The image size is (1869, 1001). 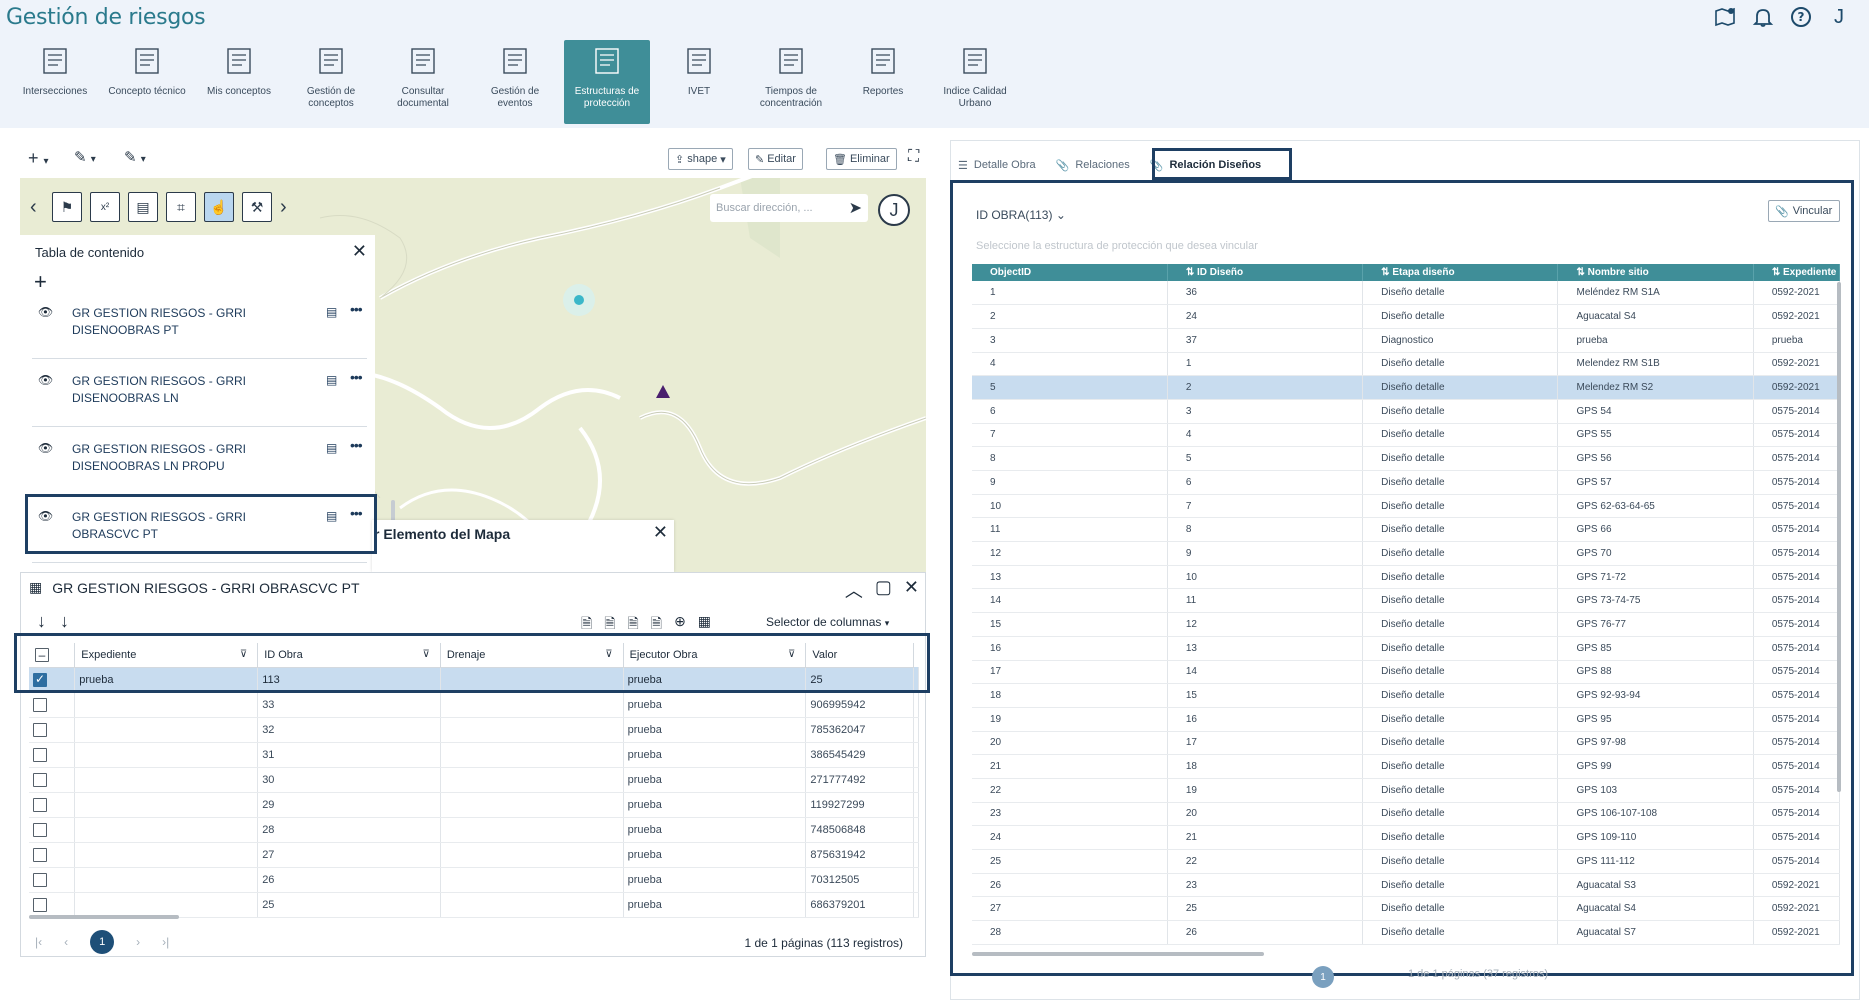 I want to click on table-row: 11 8 Diseño detalle GPS 66 0575-2014, so click(x=1406, y=530).